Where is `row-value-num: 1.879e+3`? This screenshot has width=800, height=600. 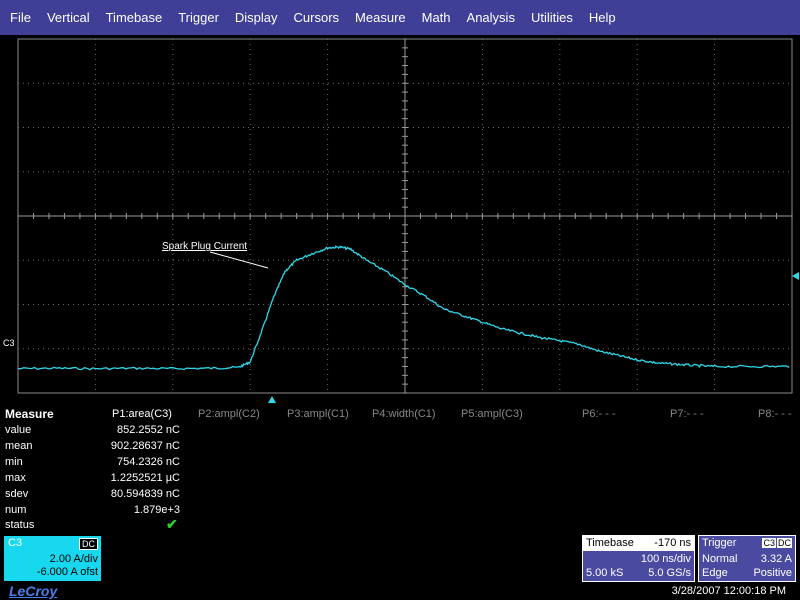 row-value-num: 1.879e+3 is located at coordinates (156, 510).